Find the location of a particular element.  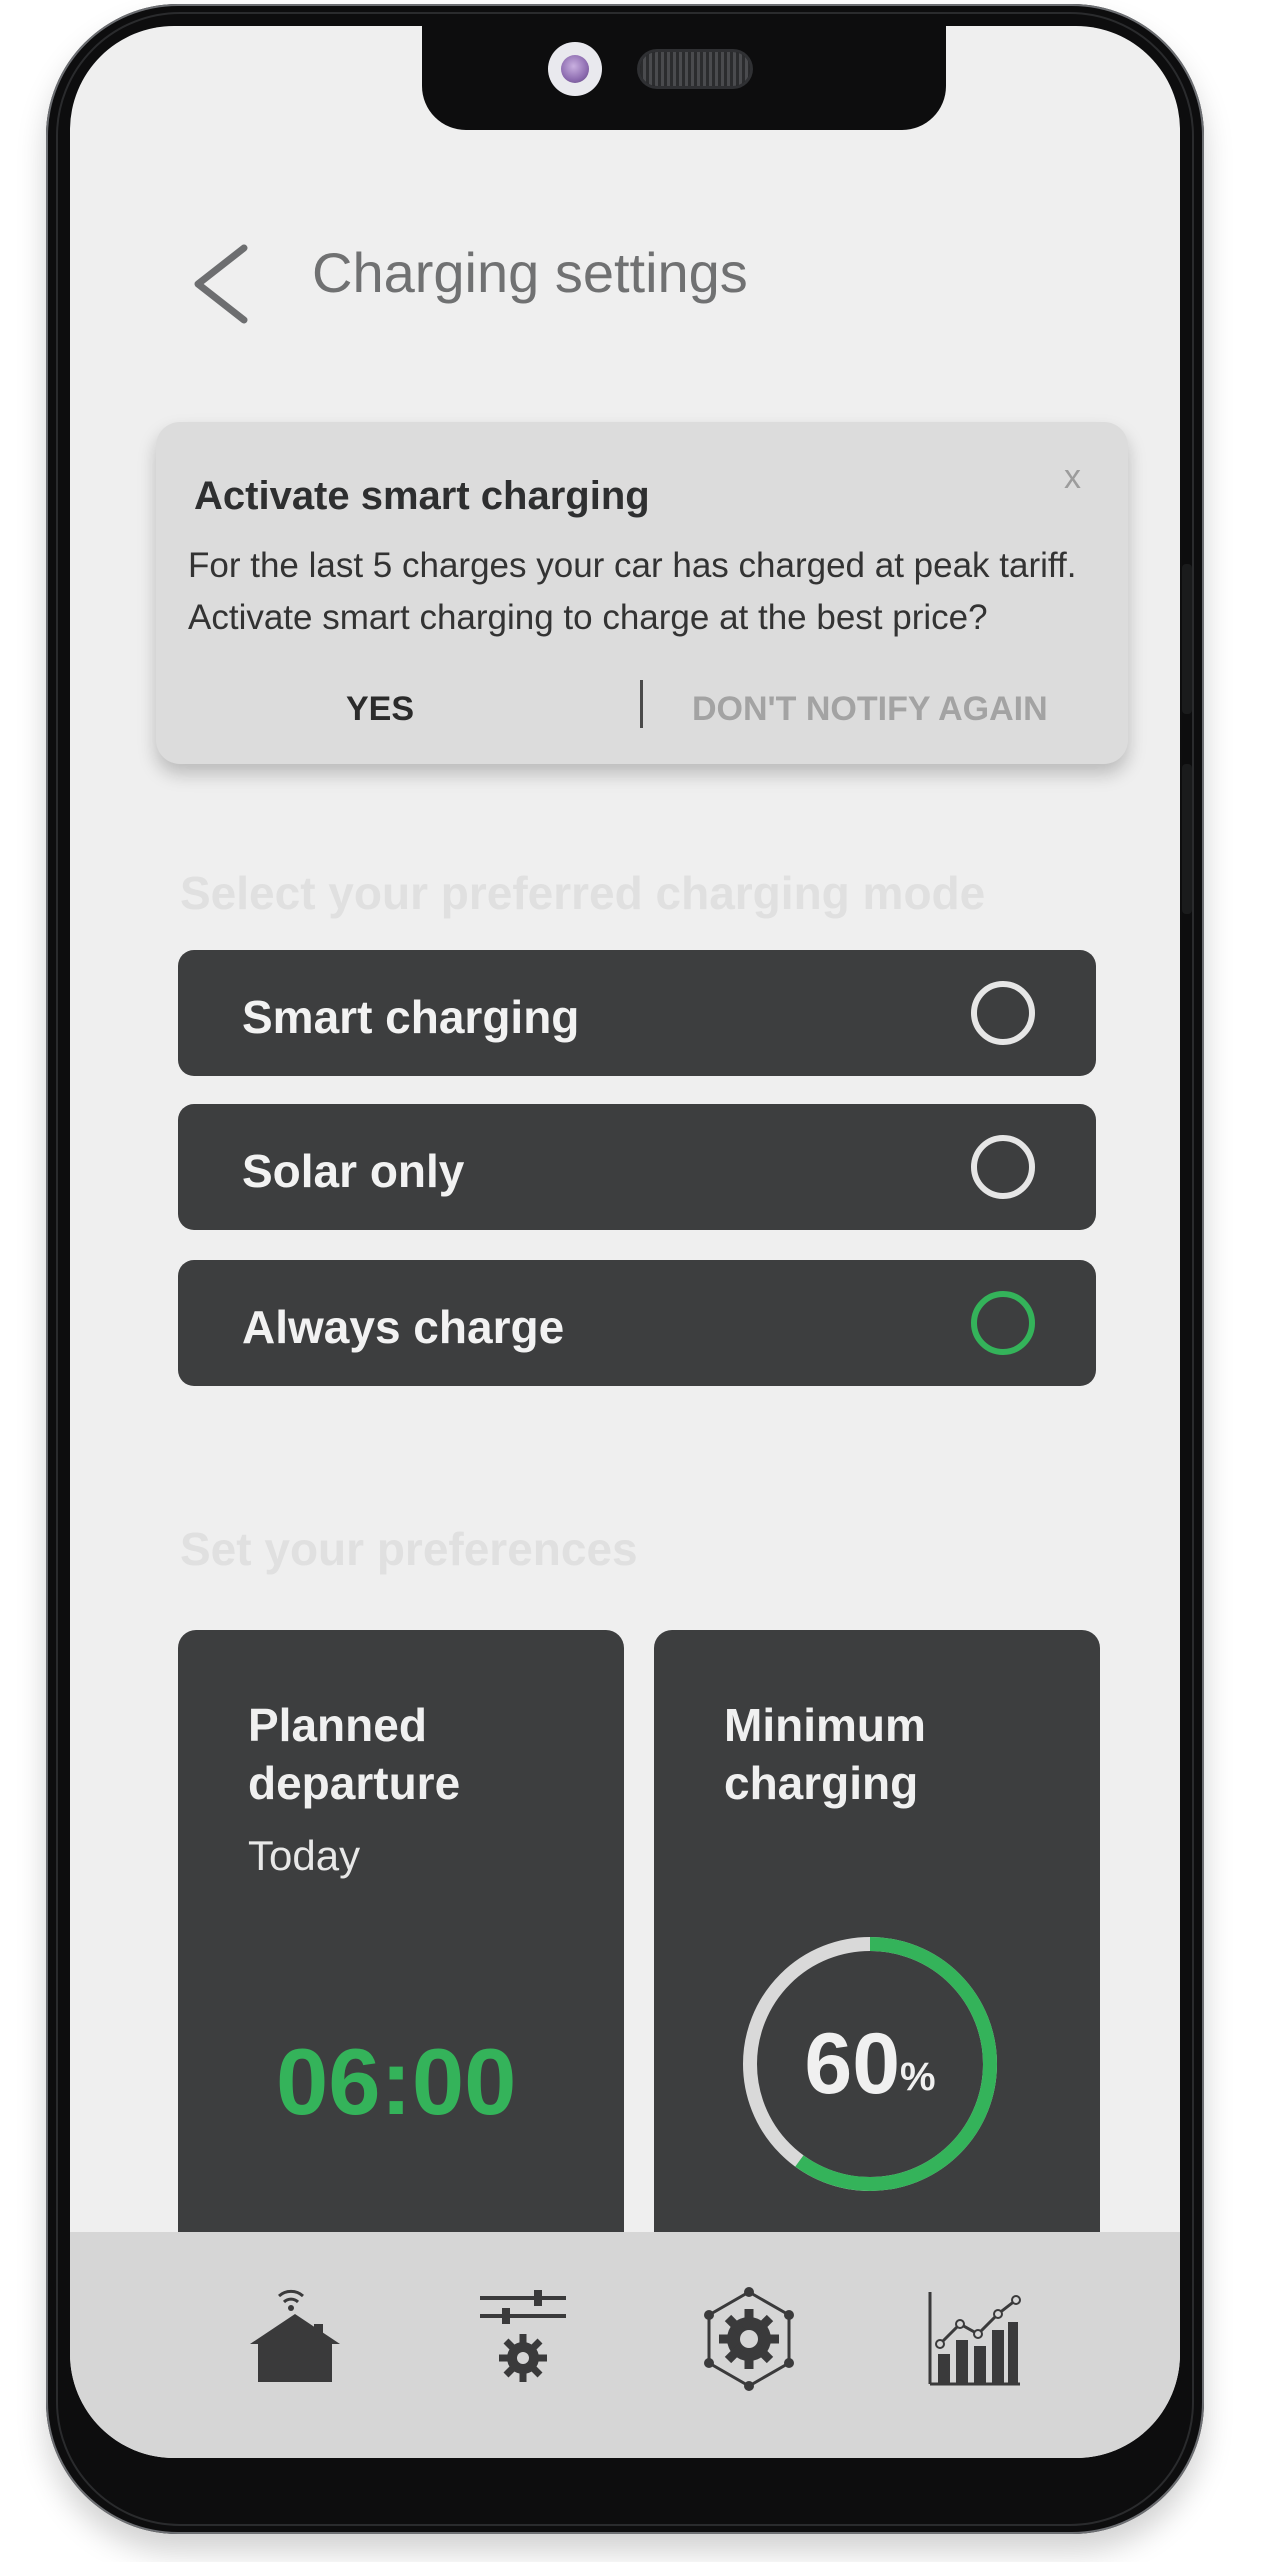

radio-button-selected is located at coordinates (1003, 1323).